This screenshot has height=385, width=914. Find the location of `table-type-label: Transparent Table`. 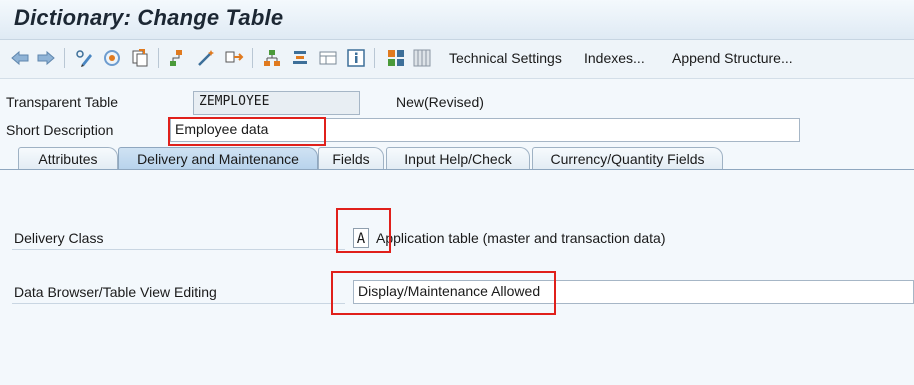

table-type-label: Transparent Table is located at coordinates (62, 102).